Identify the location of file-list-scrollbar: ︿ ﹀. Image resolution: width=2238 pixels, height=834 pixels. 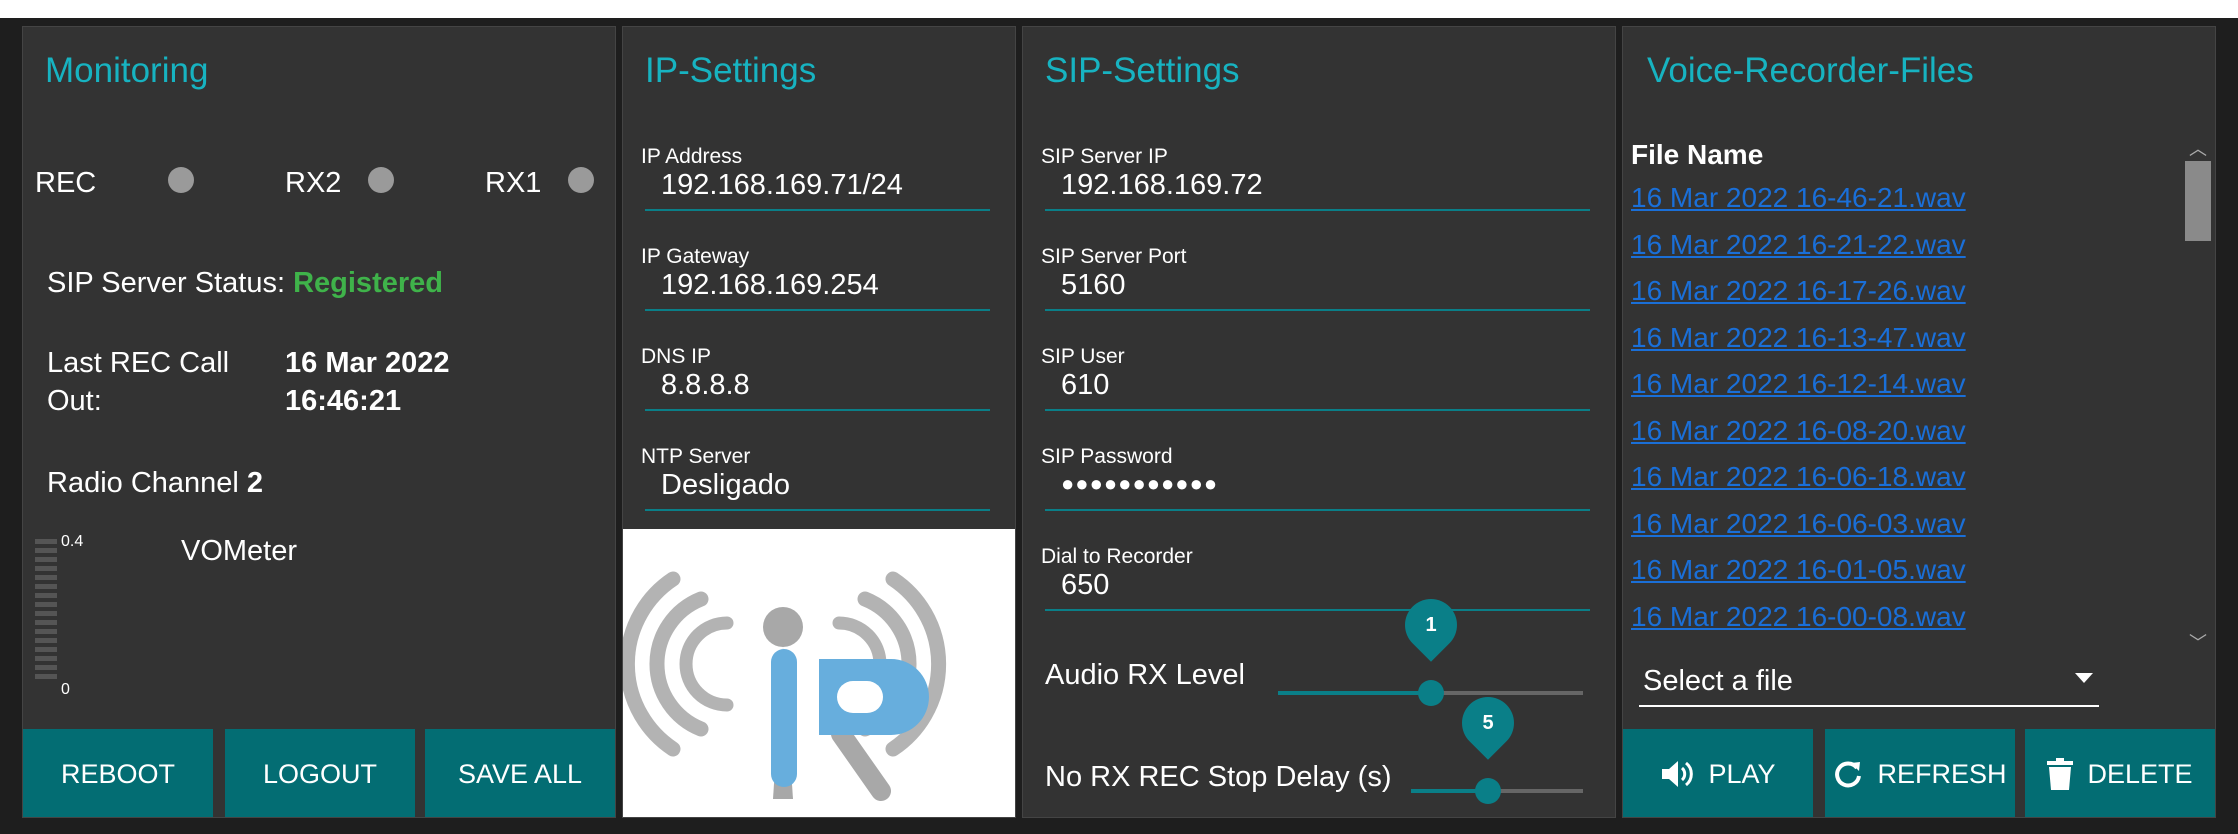
(2198, 392).